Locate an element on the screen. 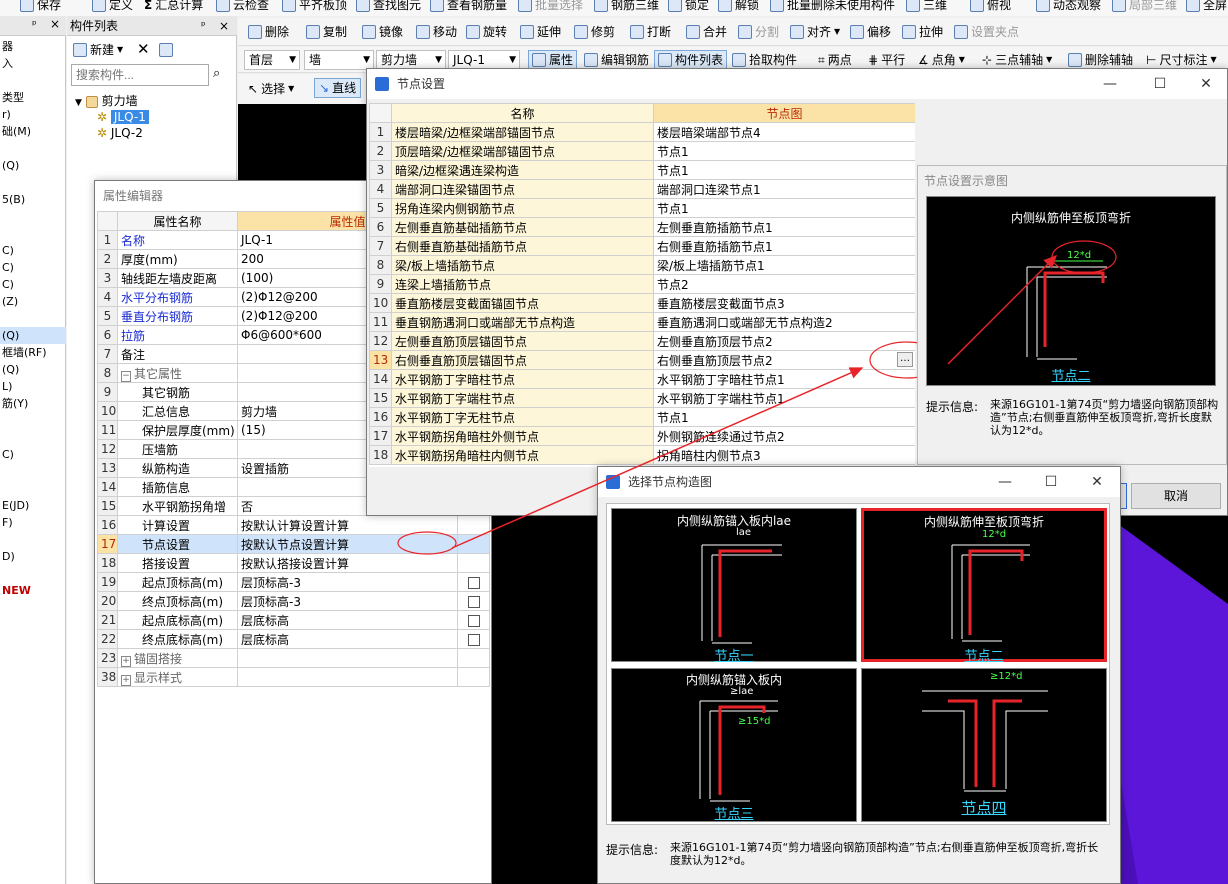 The height and width of the screenshot is (884, 1228). tree-root: ▼ 剪力墙 is located at coordinates (106, 100).